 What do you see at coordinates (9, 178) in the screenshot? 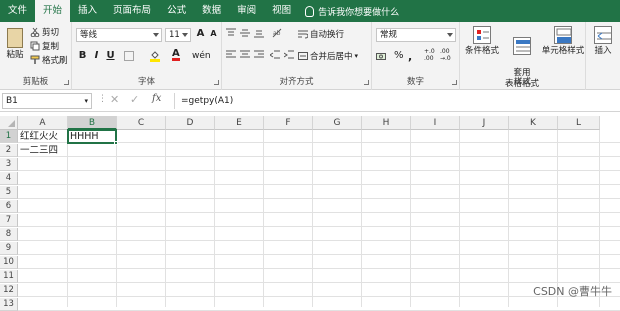
I see `row-header-4: 4` at bounding box center [9, 178].